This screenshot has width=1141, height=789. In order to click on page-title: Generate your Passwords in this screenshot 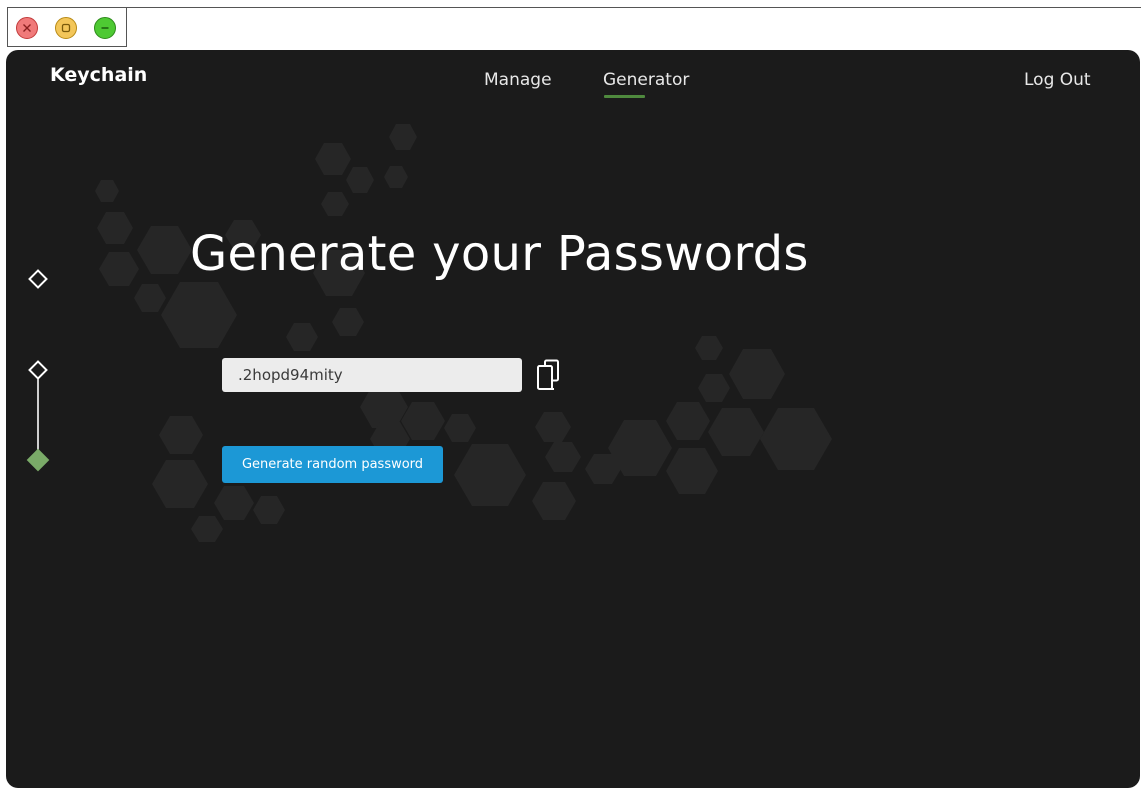, I will do `click(499, 254)`.